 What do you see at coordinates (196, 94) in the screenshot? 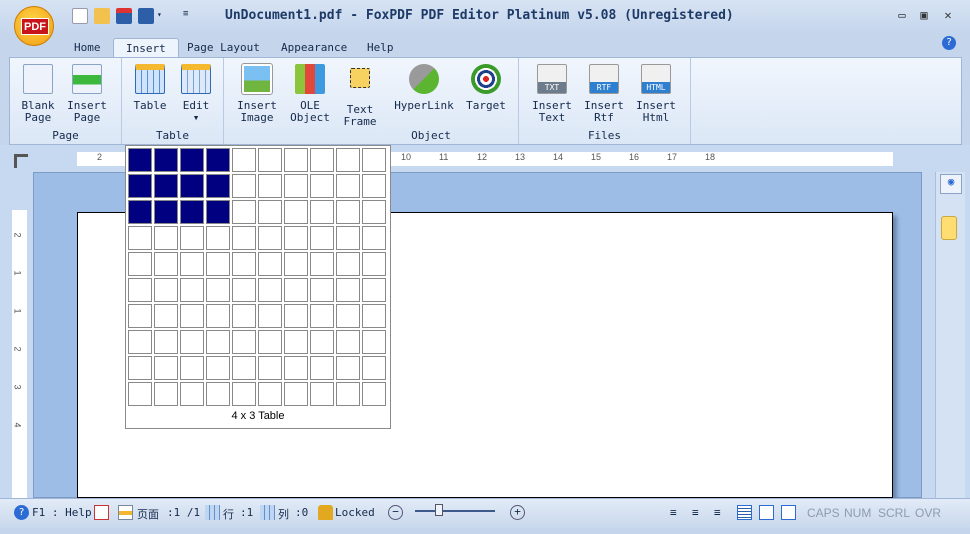
I see `edit-table-button: Edit ▾` at bounding box center [196, 94].